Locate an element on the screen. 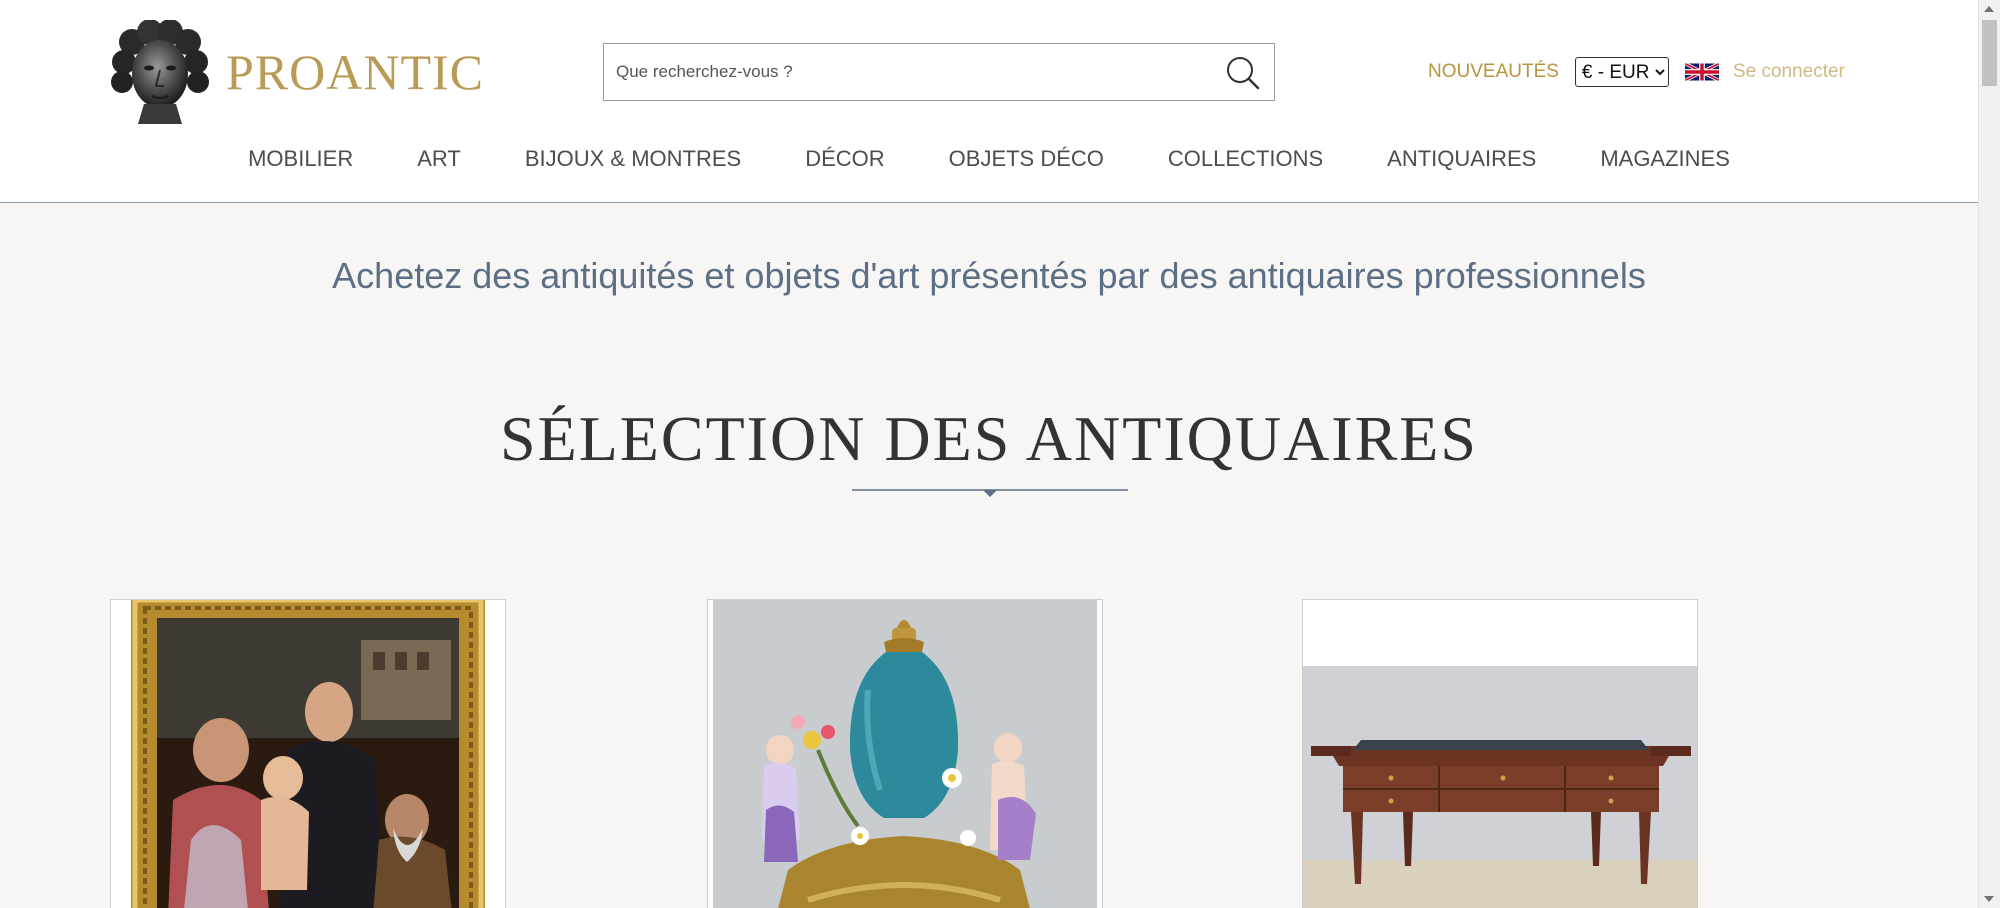 This screenshot has height=908, width=2000. product-card-porcelain-vase is located at coordinates (905, 753).